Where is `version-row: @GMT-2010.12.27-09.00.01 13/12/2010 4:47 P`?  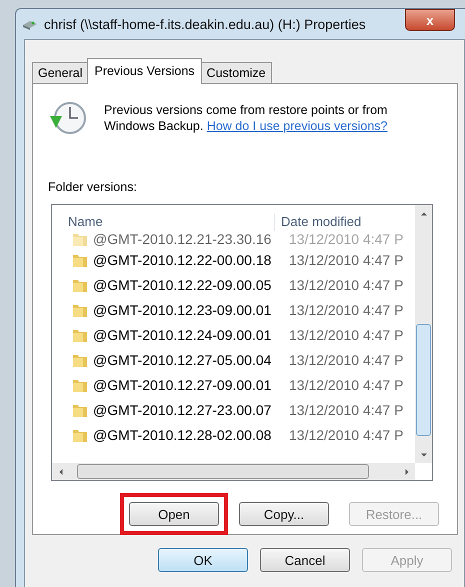
version-row: @GMT-2010.12.27-09.00.01 13/12/2010 4:47 P is located at coordinates (233, 384).